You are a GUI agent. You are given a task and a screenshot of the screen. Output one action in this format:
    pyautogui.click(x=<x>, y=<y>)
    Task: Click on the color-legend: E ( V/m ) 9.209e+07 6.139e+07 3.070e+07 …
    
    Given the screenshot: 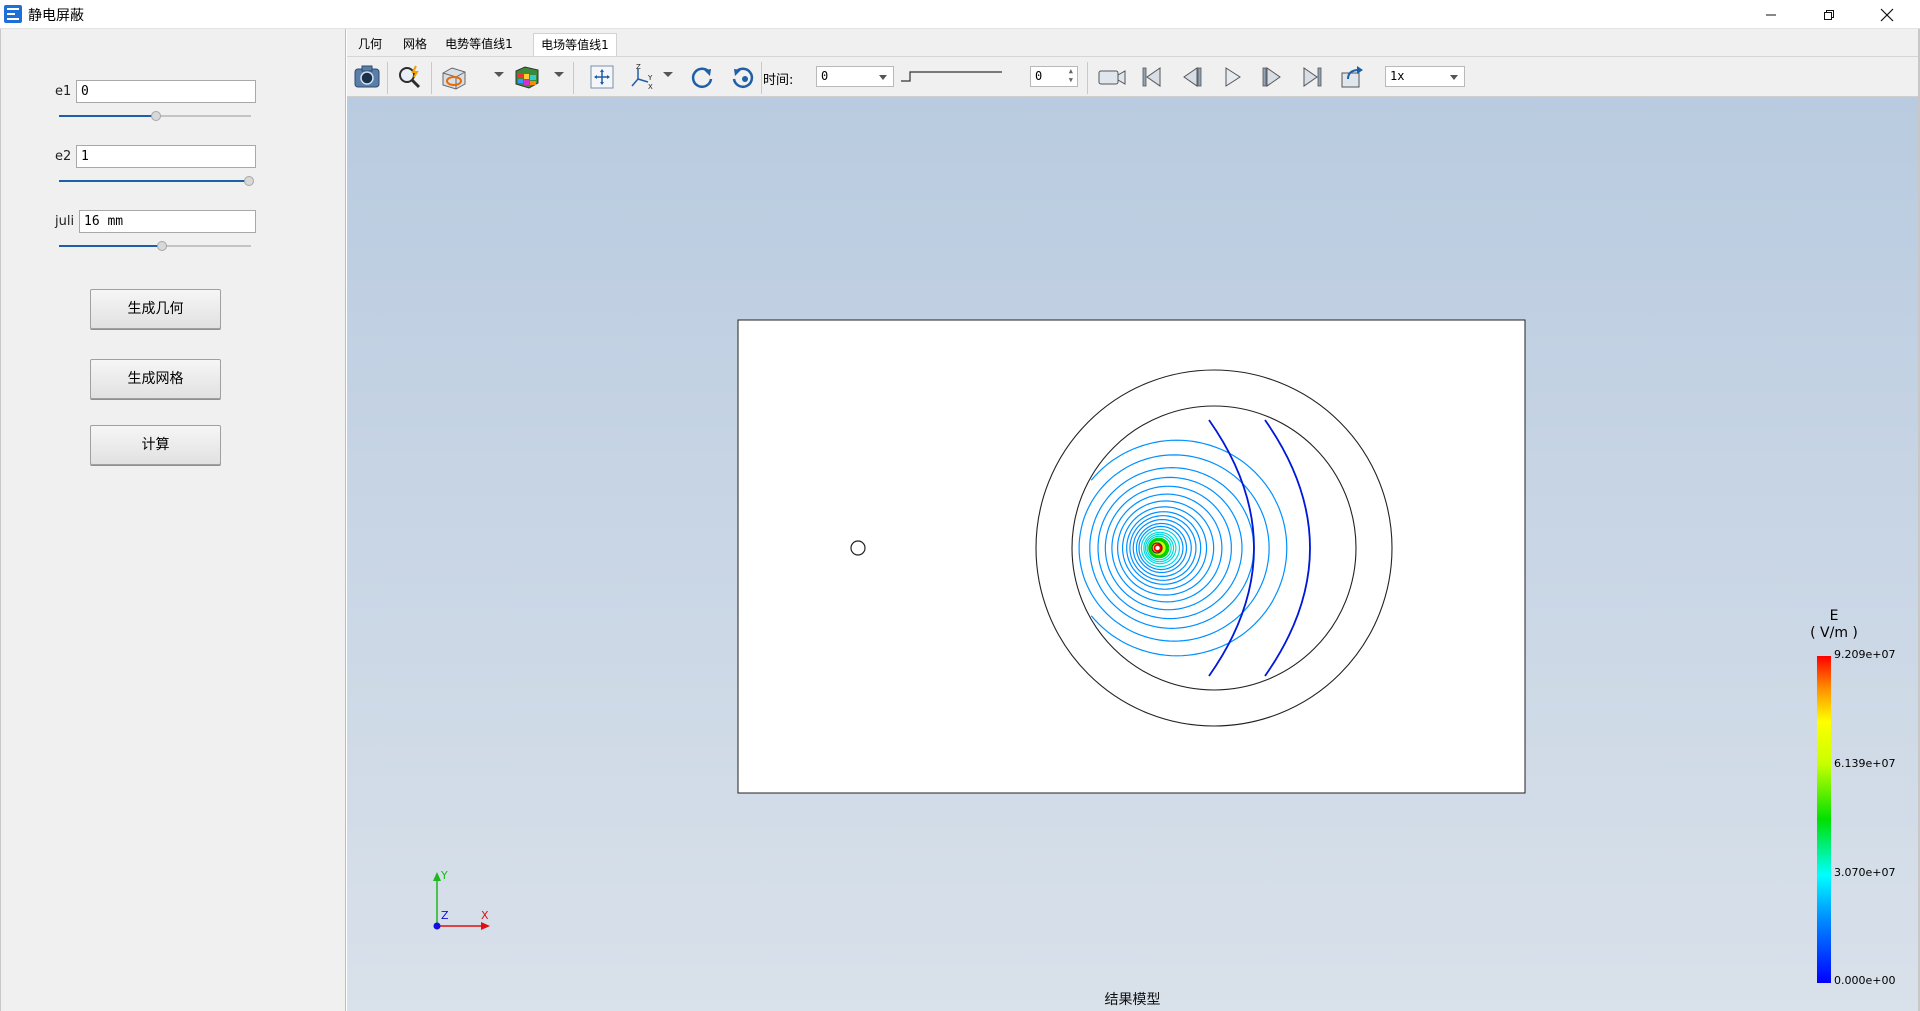 What is the action you would take?
    pyautogui.click(x=1852, y=797)
    